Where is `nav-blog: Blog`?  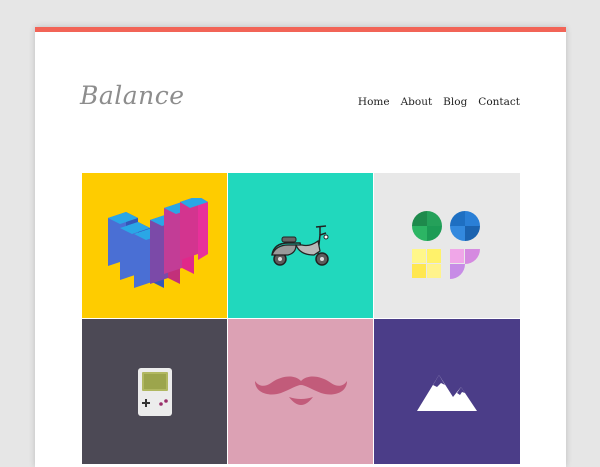 nav-blog: Blog is located at coordinates (455, 102).